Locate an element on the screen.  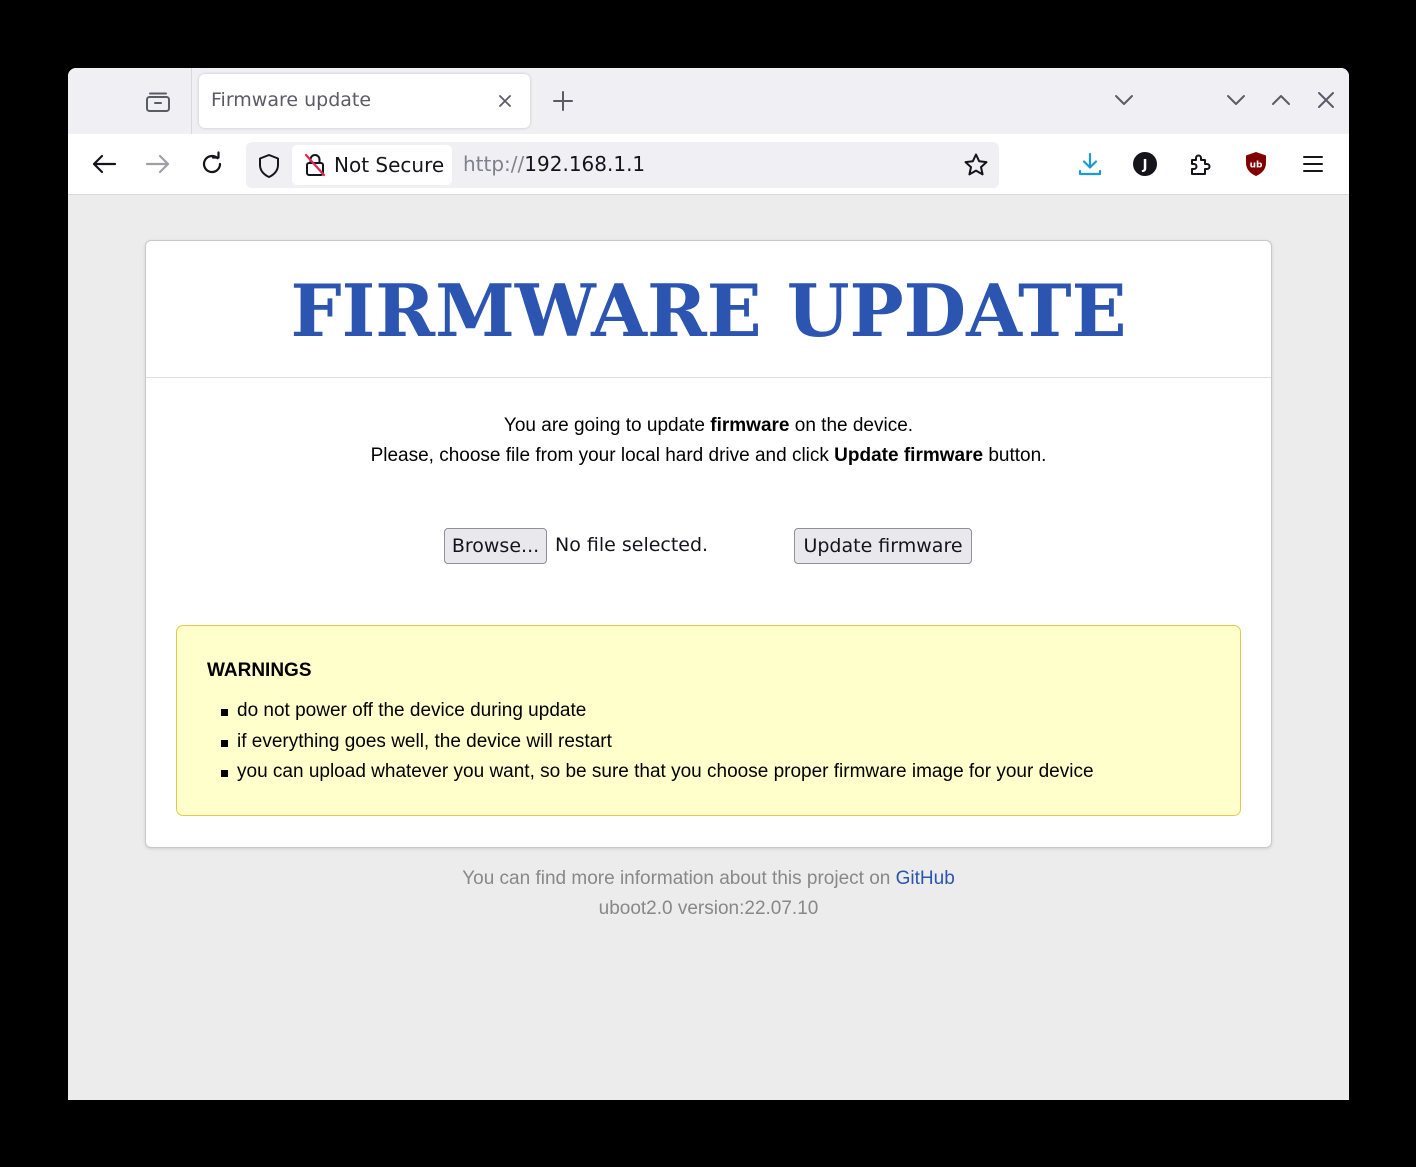
intro-firmware-bold: firmware is located at coordinates (750, 425).